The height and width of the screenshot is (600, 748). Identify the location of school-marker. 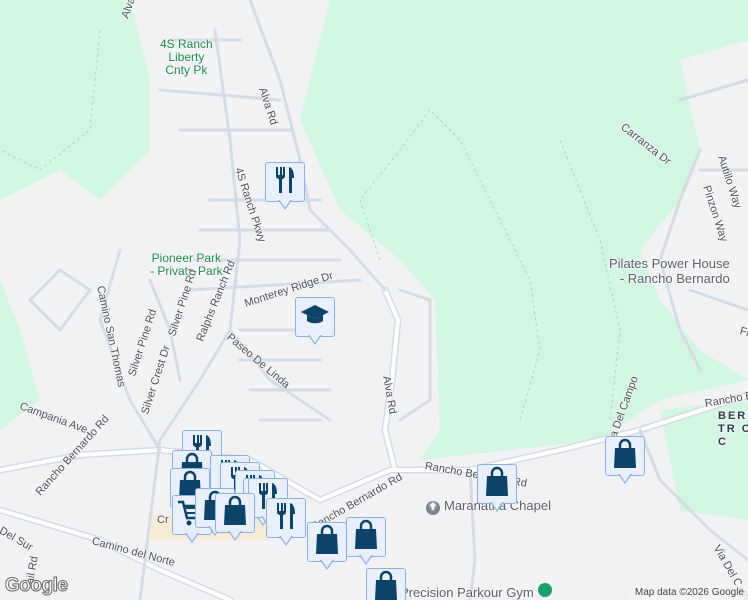
(315, 323).